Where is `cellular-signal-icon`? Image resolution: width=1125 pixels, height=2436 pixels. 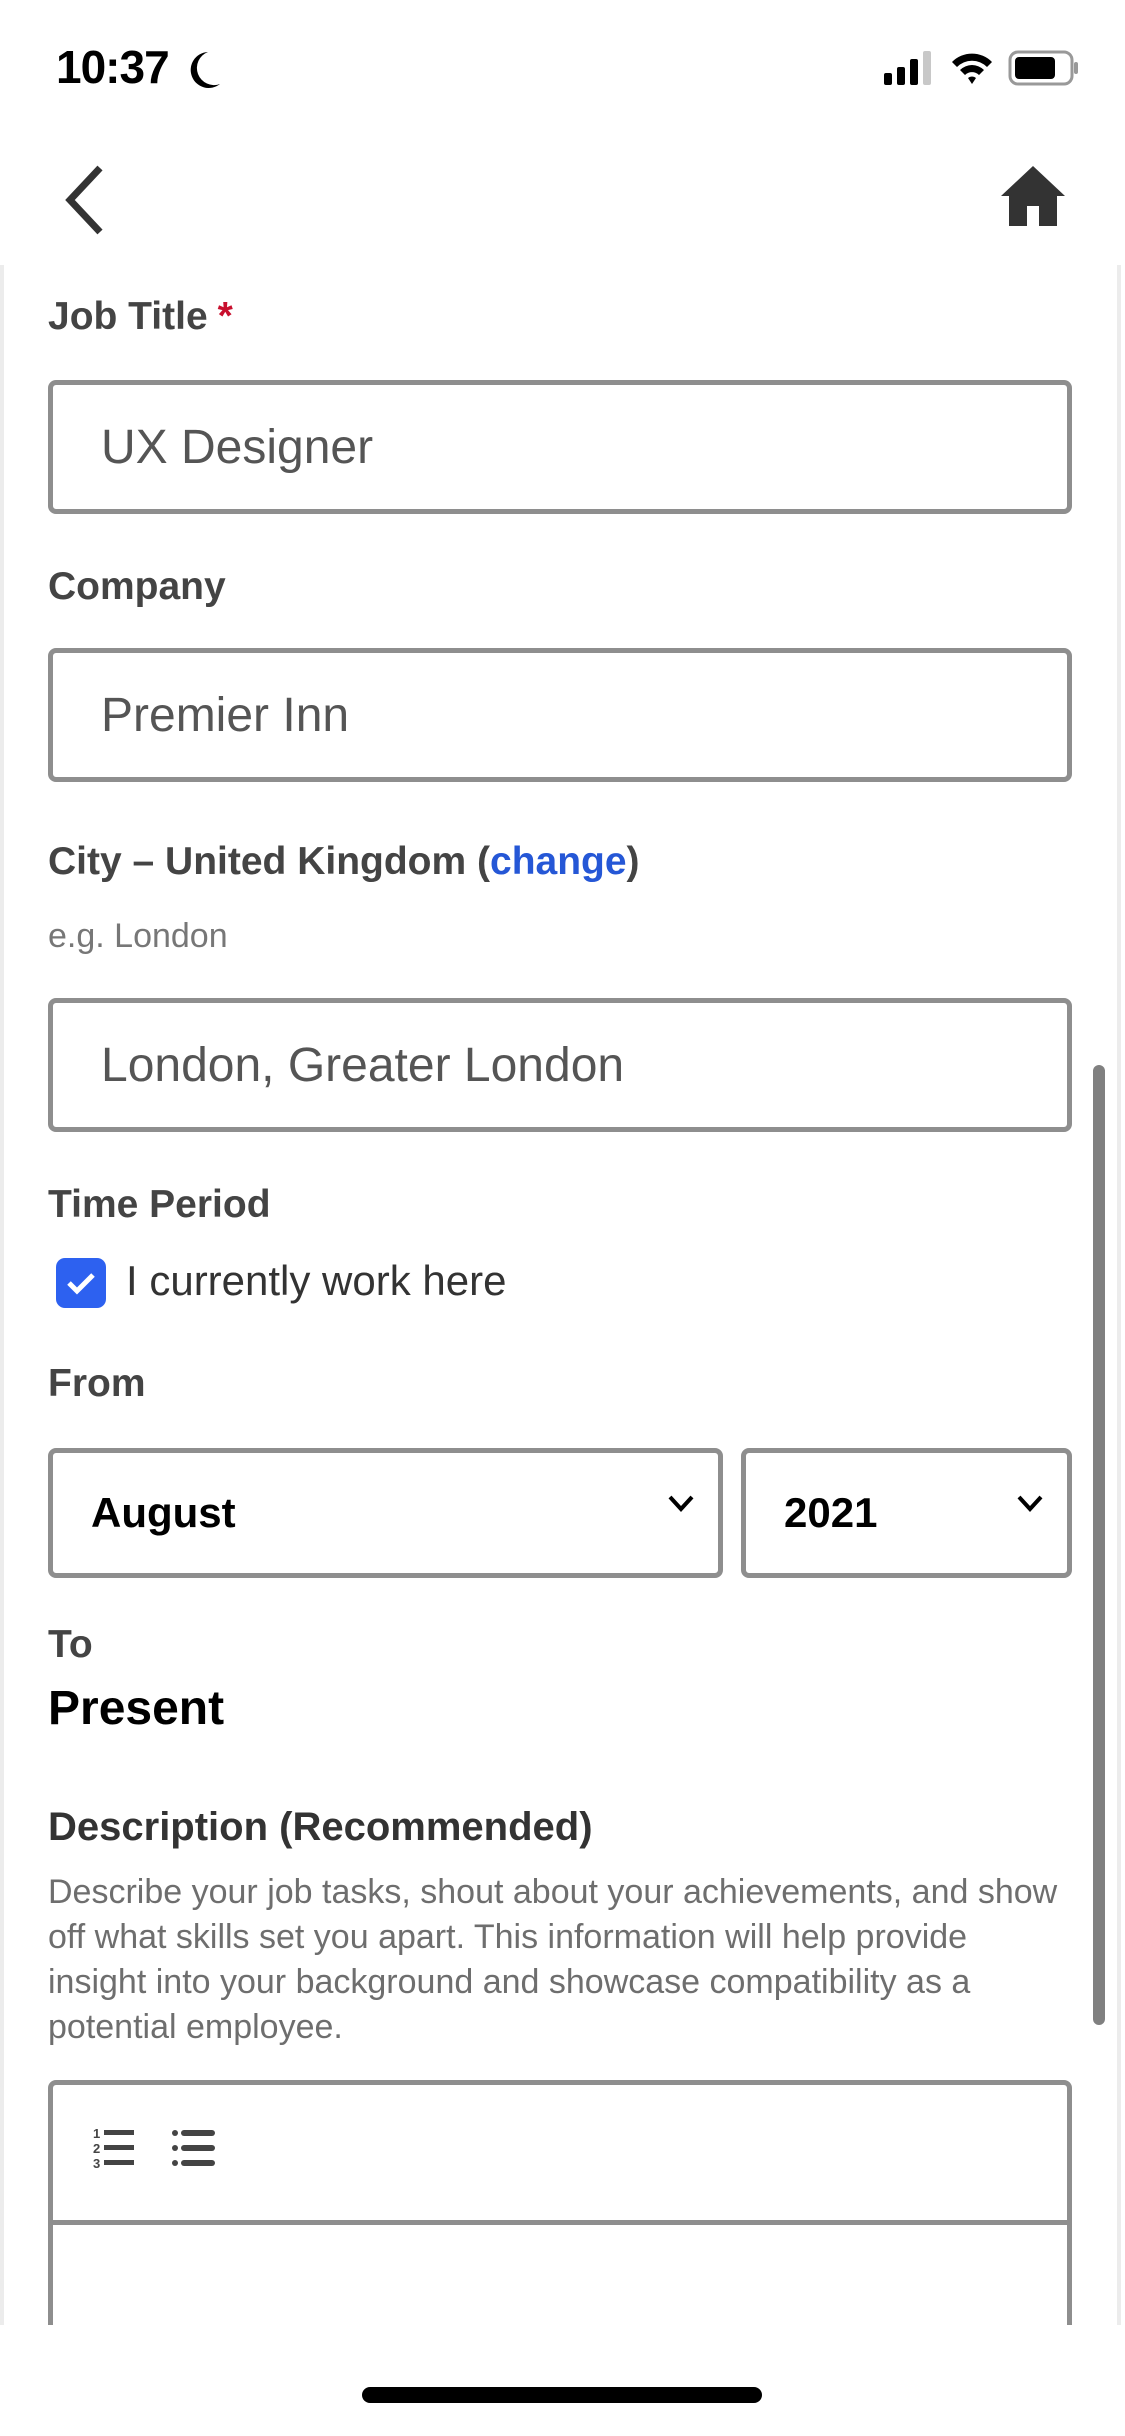
cellular-signal-icon is located at coordinates (907, 68).